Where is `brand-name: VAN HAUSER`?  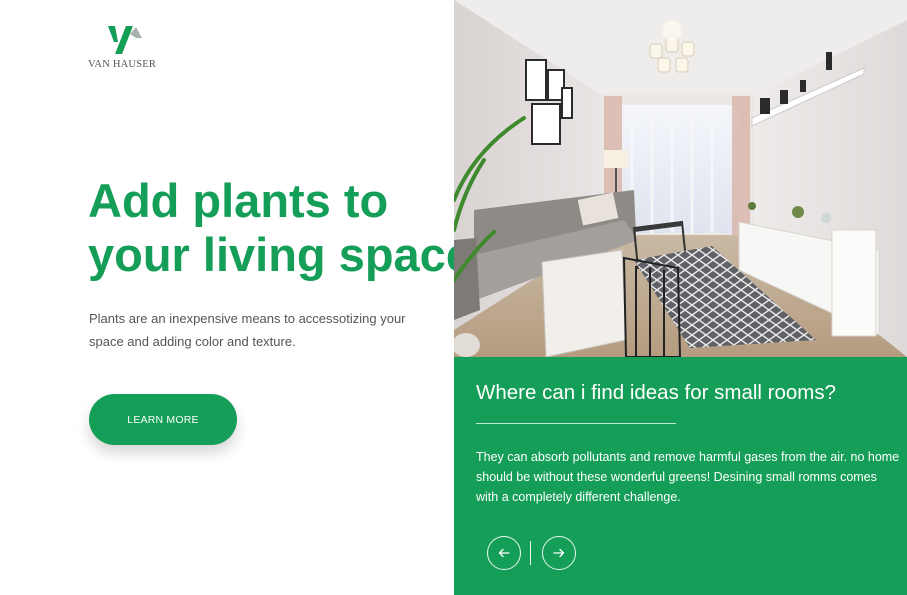 brand-name: VAN HAUSER is located at coordinates (122, 64).